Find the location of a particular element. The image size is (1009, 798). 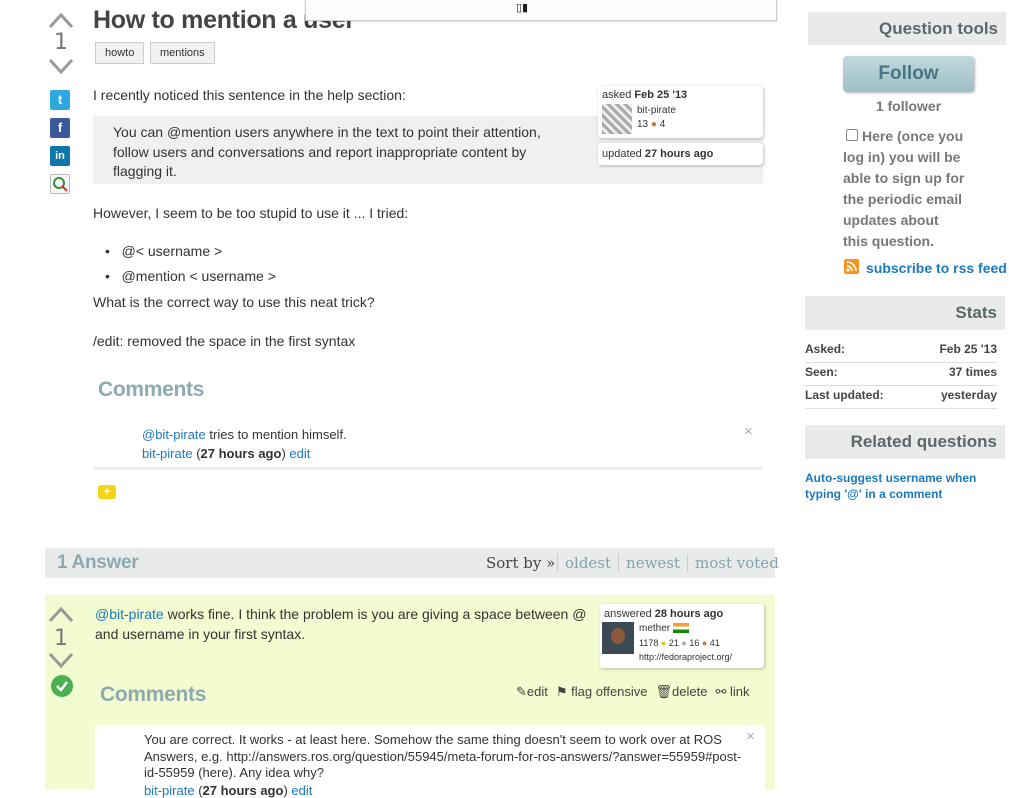

updated-time: 27 hours ago is located at coordinates (679, 154).